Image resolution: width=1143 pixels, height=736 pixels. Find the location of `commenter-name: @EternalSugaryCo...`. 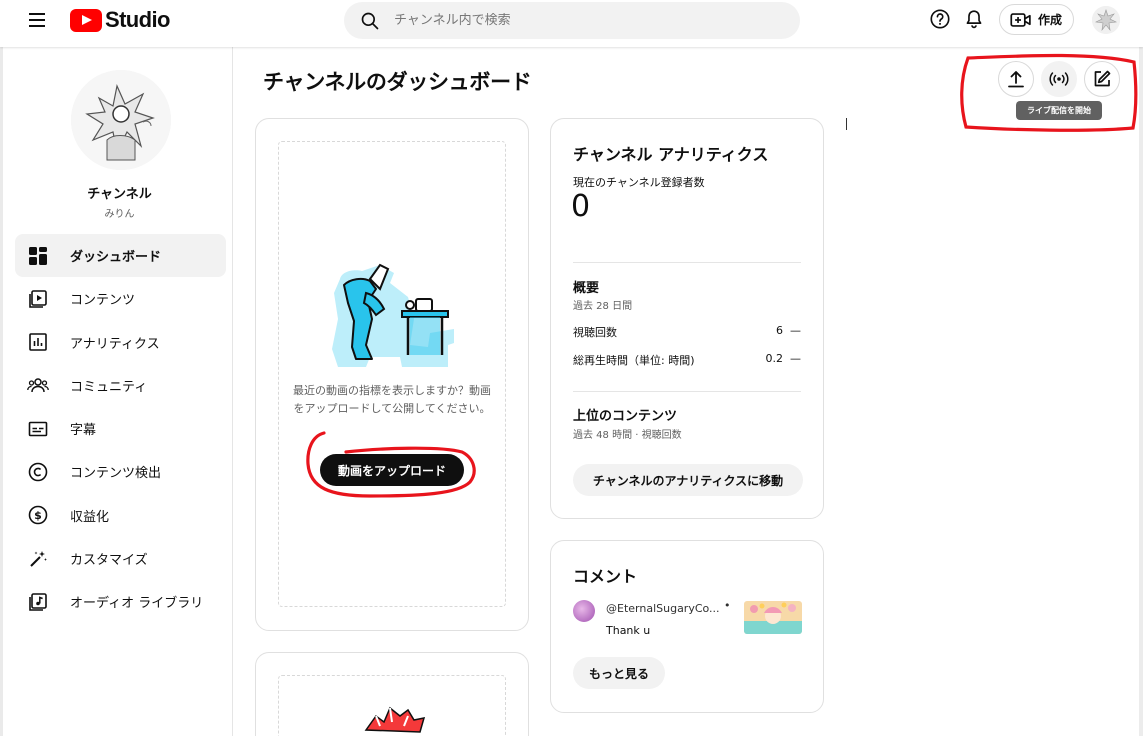

commenter-name: @EternalSugaryCo... is located at coordinates (663, 608).